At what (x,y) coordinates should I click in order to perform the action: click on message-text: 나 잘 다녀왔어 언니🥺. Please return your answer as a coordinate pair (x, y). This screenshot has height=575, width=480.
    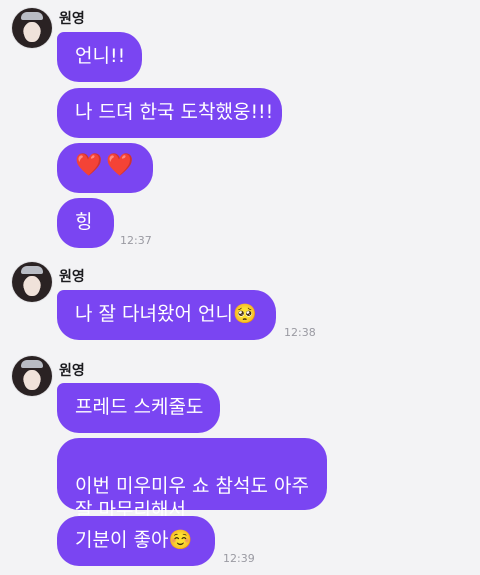
    Looking at the image, I should click on (166, 314).